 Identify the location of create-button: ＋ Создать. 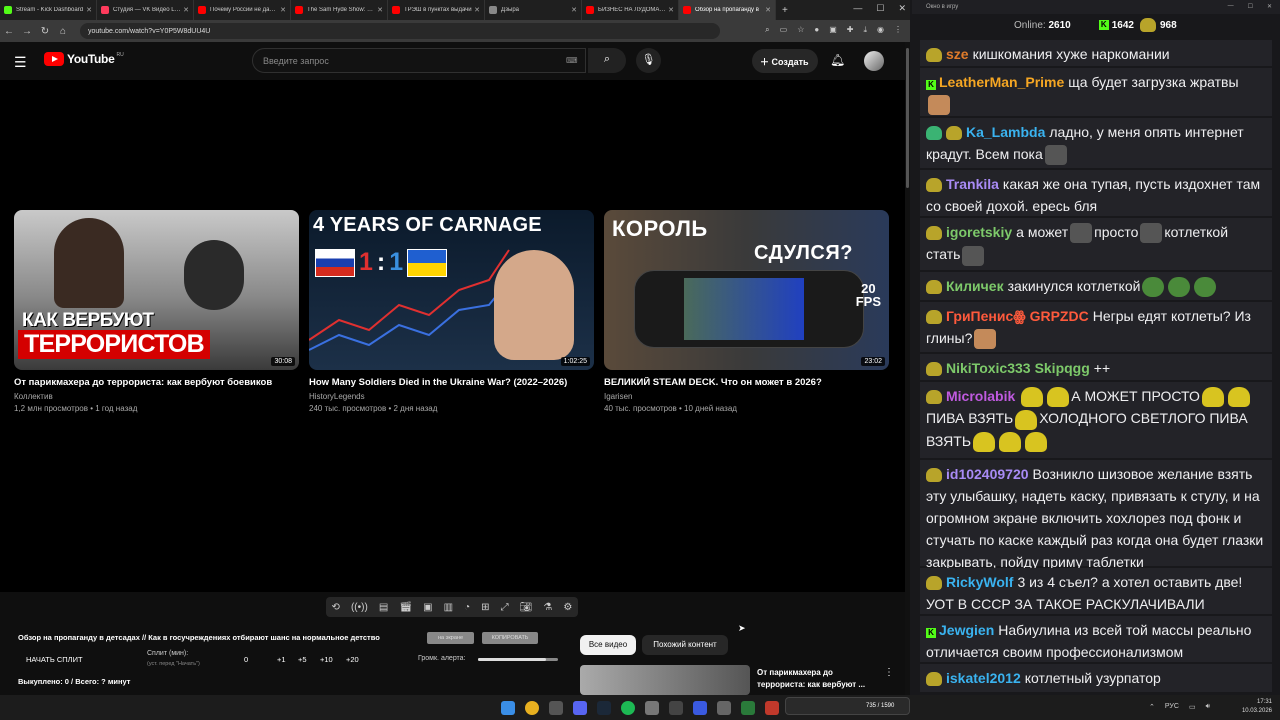
(785, 61).